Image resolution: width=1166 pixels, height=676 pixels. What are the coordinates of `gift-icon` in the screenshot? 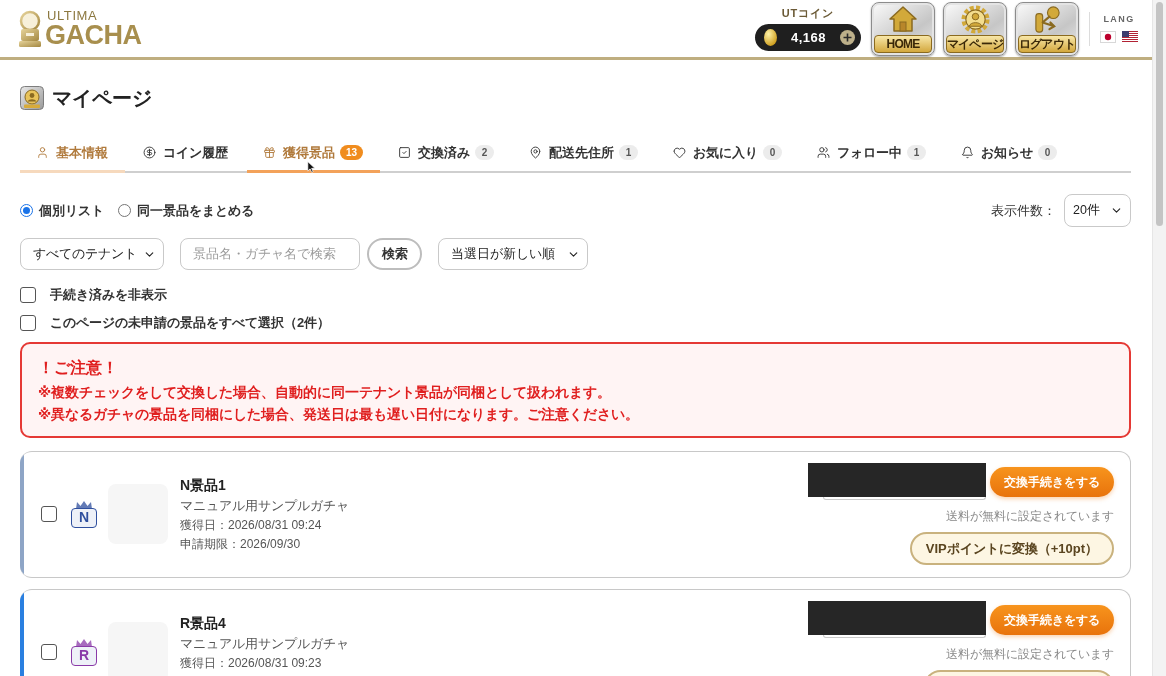 It's located at (269, 152).